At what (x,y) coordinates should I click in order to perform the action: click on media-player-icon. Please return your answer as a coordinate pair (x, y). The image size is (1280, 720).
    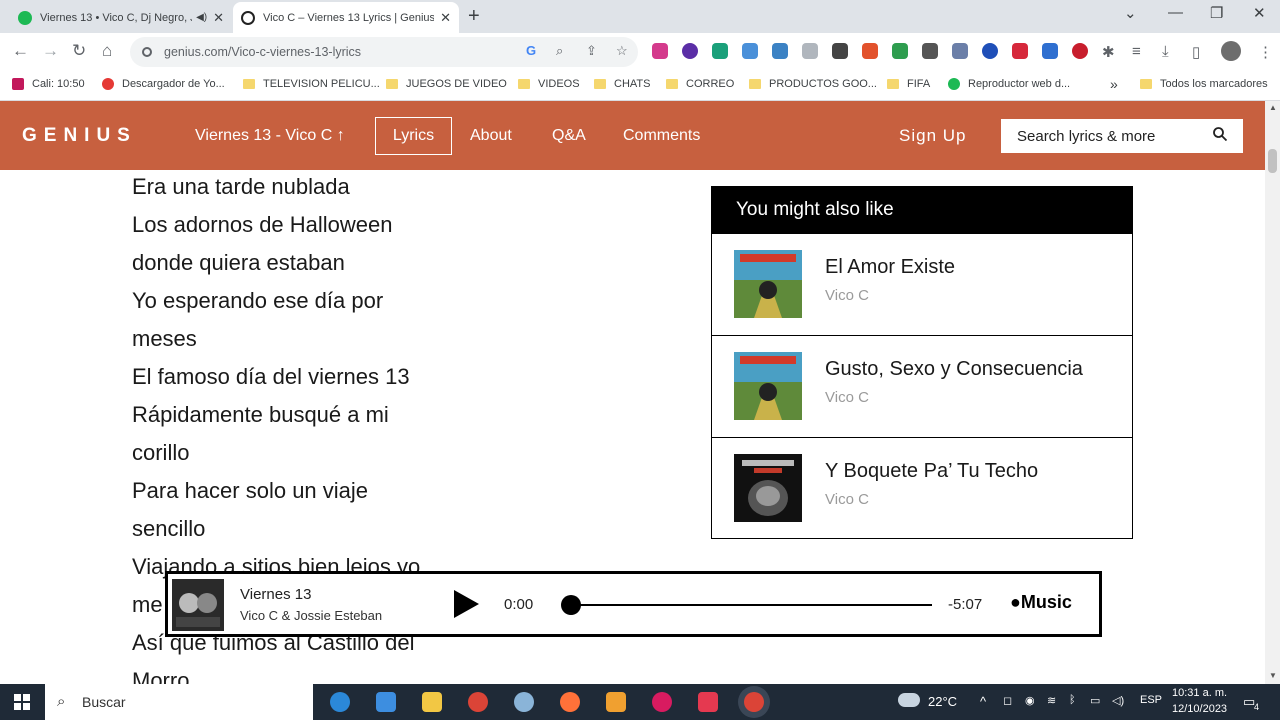
    Looking at the image, I should click on (616, 702).